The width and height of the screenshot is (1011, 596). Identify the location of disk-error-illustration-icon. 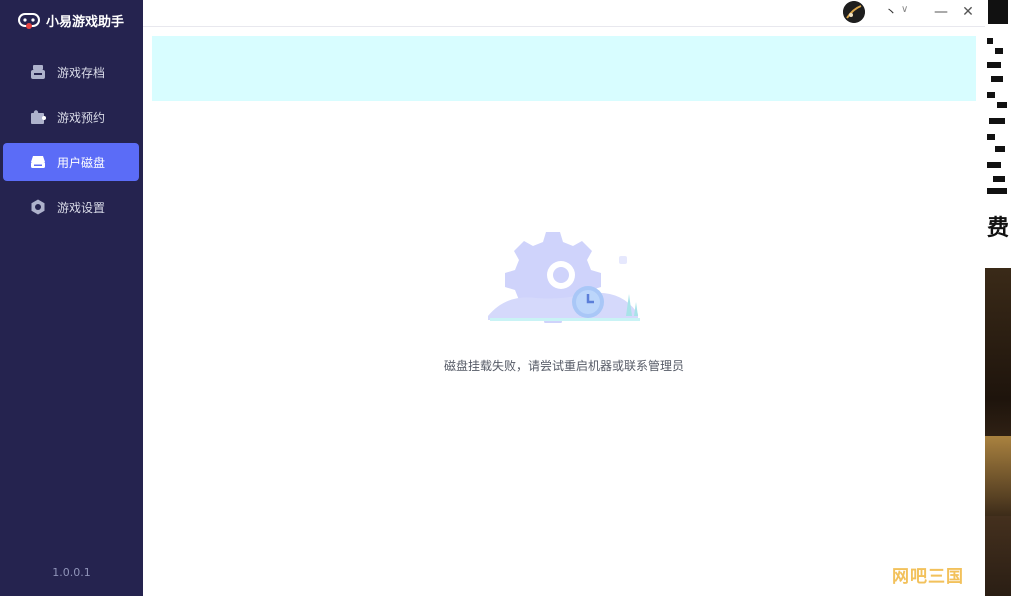
(566, 278).